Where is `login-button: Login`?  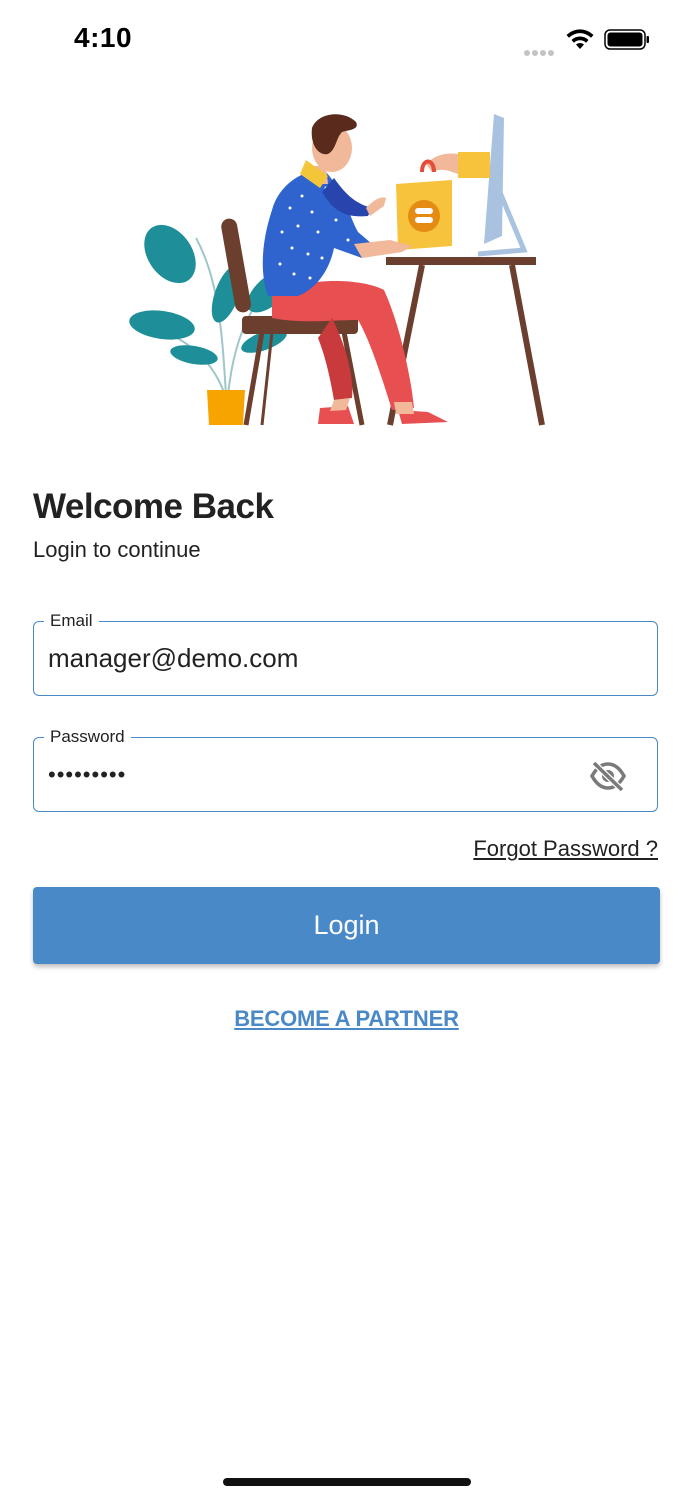 login-button: Login is located at coordinates (346, 925).